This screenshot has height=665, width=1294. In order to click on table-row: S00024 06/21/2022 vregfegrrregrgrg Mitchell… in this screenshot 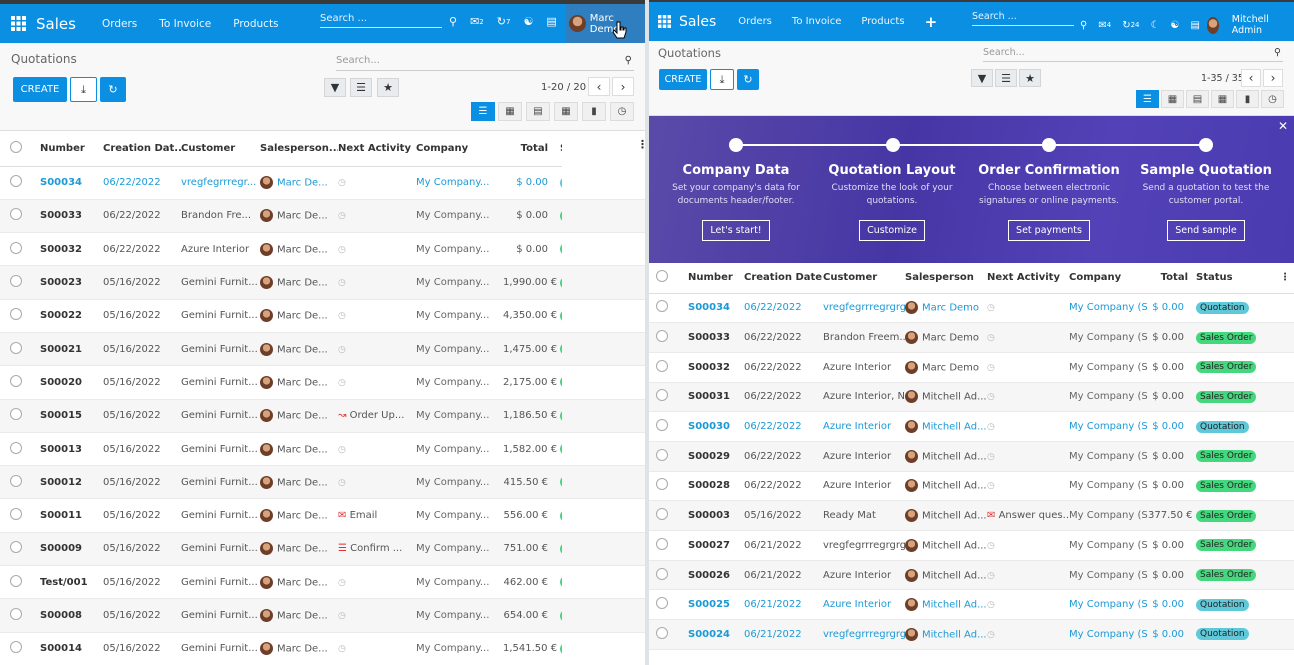, I will do `click(971, 634)`.